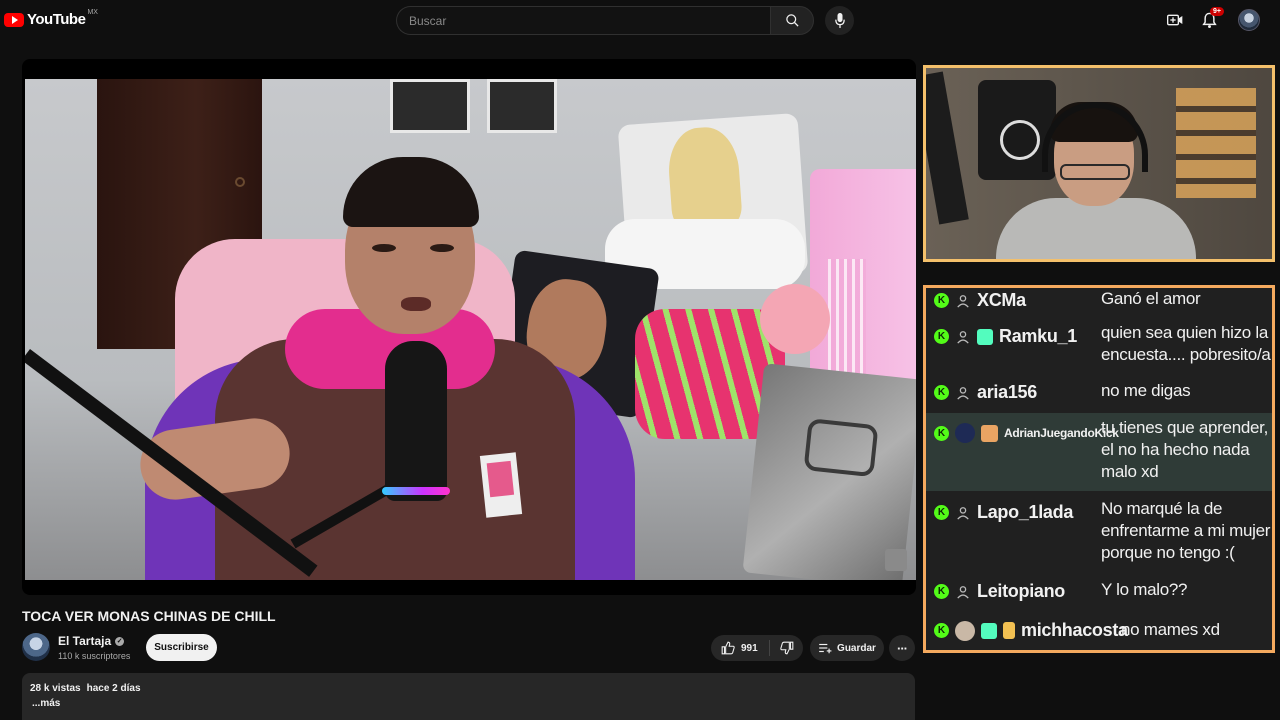  I want to click on more-actions-button: ···, so click(902, 648).